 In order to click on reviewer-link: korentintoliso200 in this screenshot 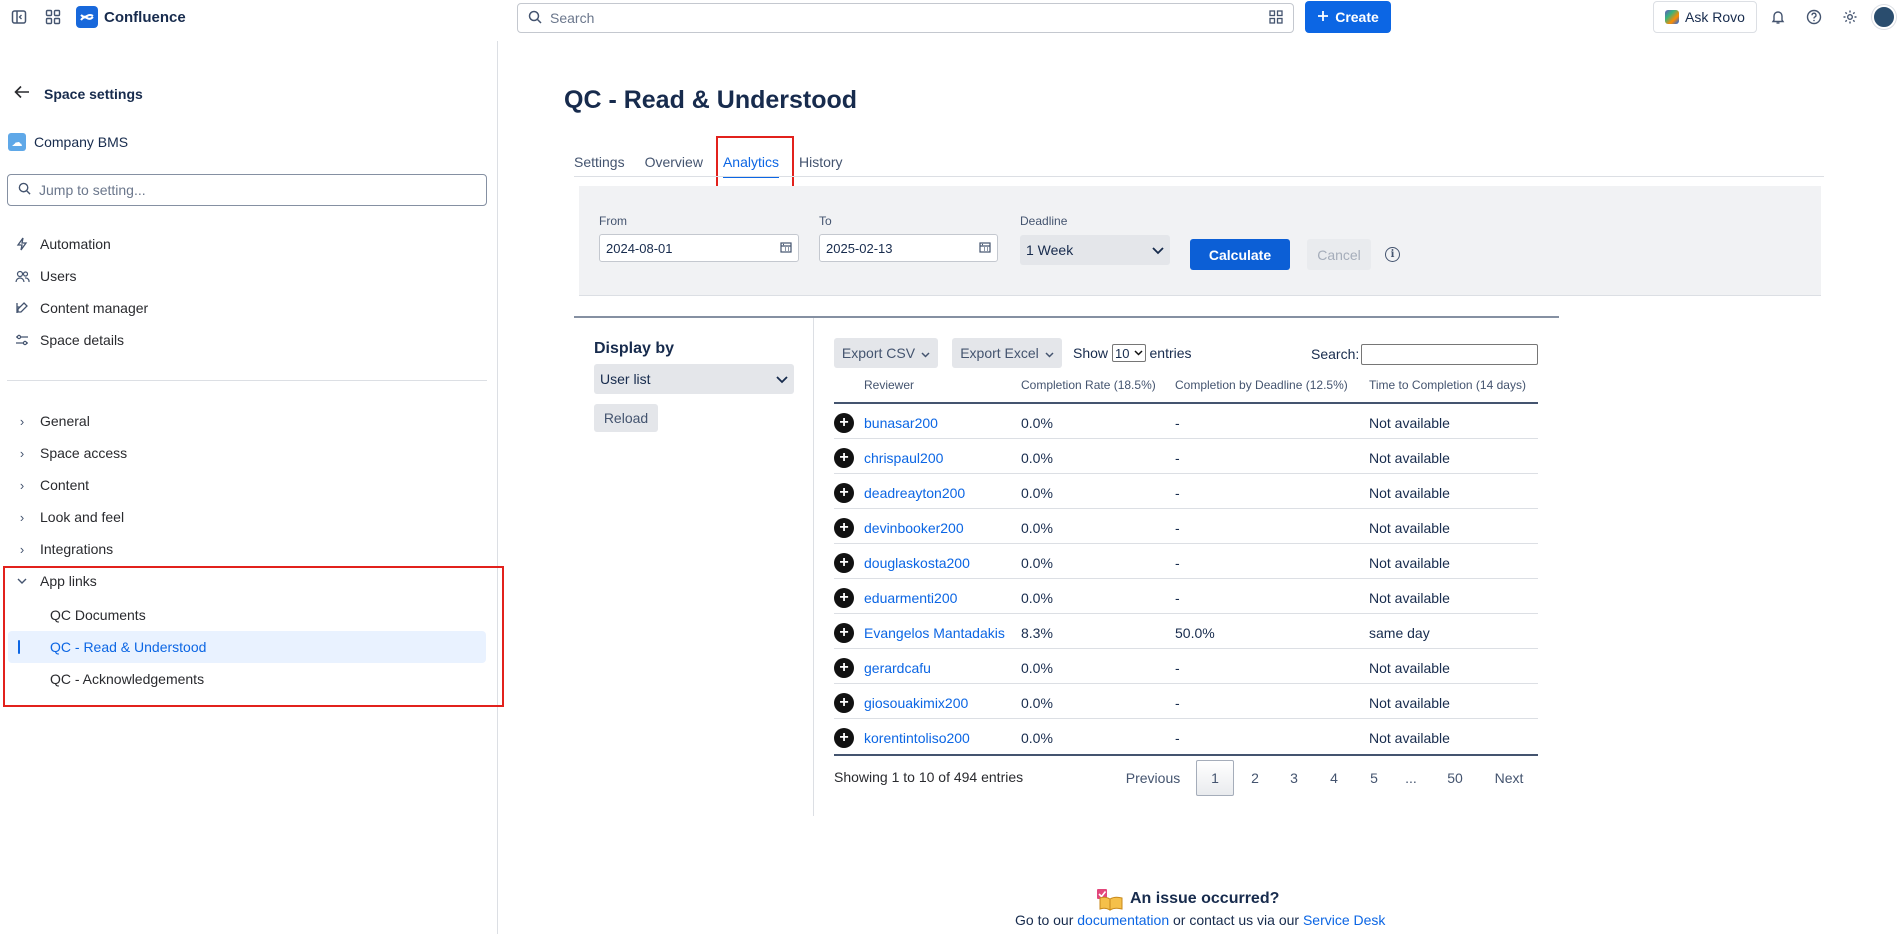, I will do `click(917, 738)`.